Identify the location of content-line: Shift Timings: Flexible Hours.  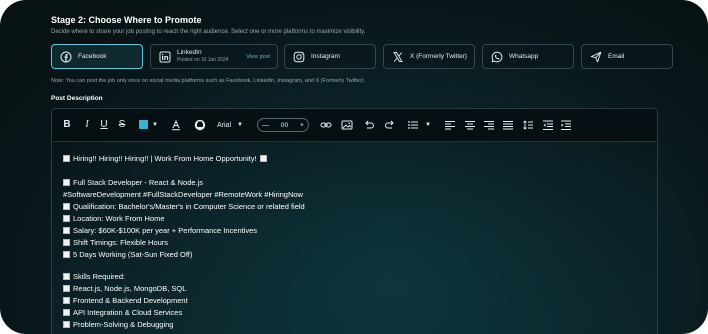
(115, 242).